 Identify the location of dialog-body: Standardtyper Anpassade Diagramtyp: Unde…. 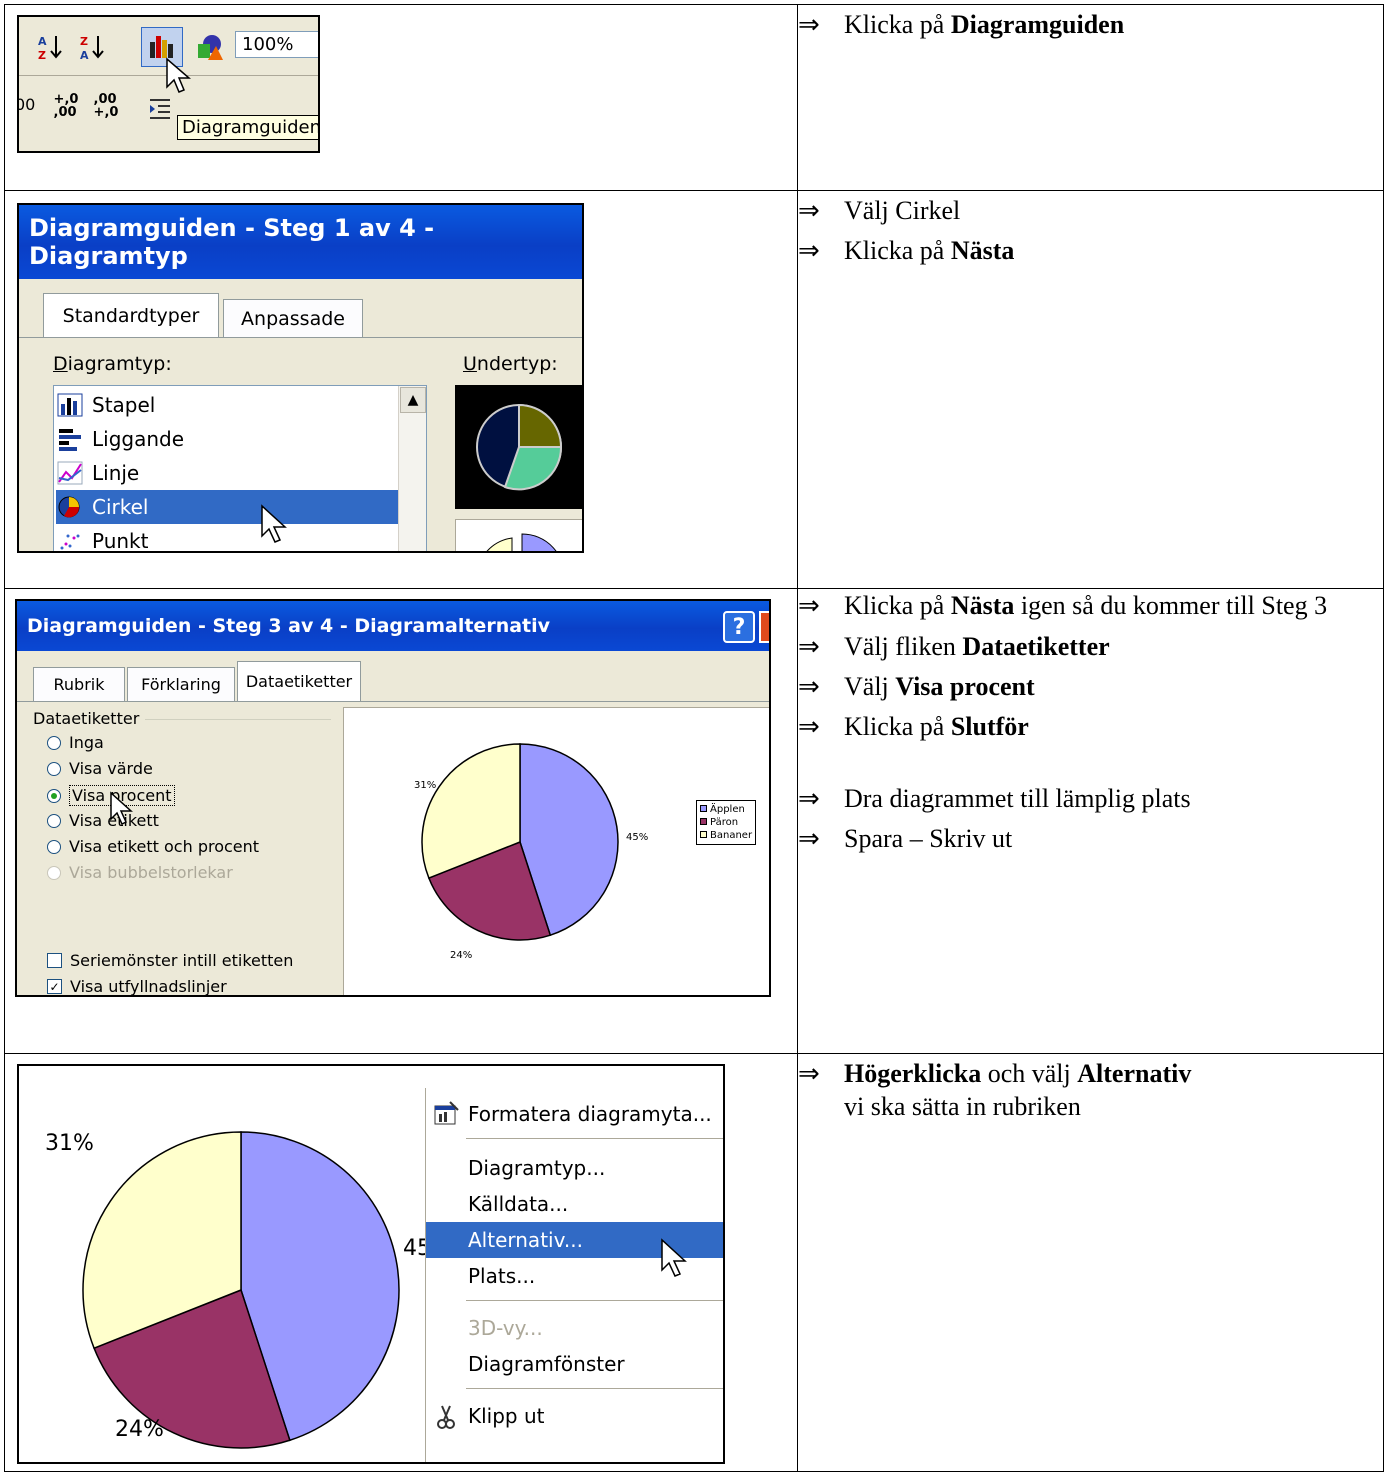
(300, 415).